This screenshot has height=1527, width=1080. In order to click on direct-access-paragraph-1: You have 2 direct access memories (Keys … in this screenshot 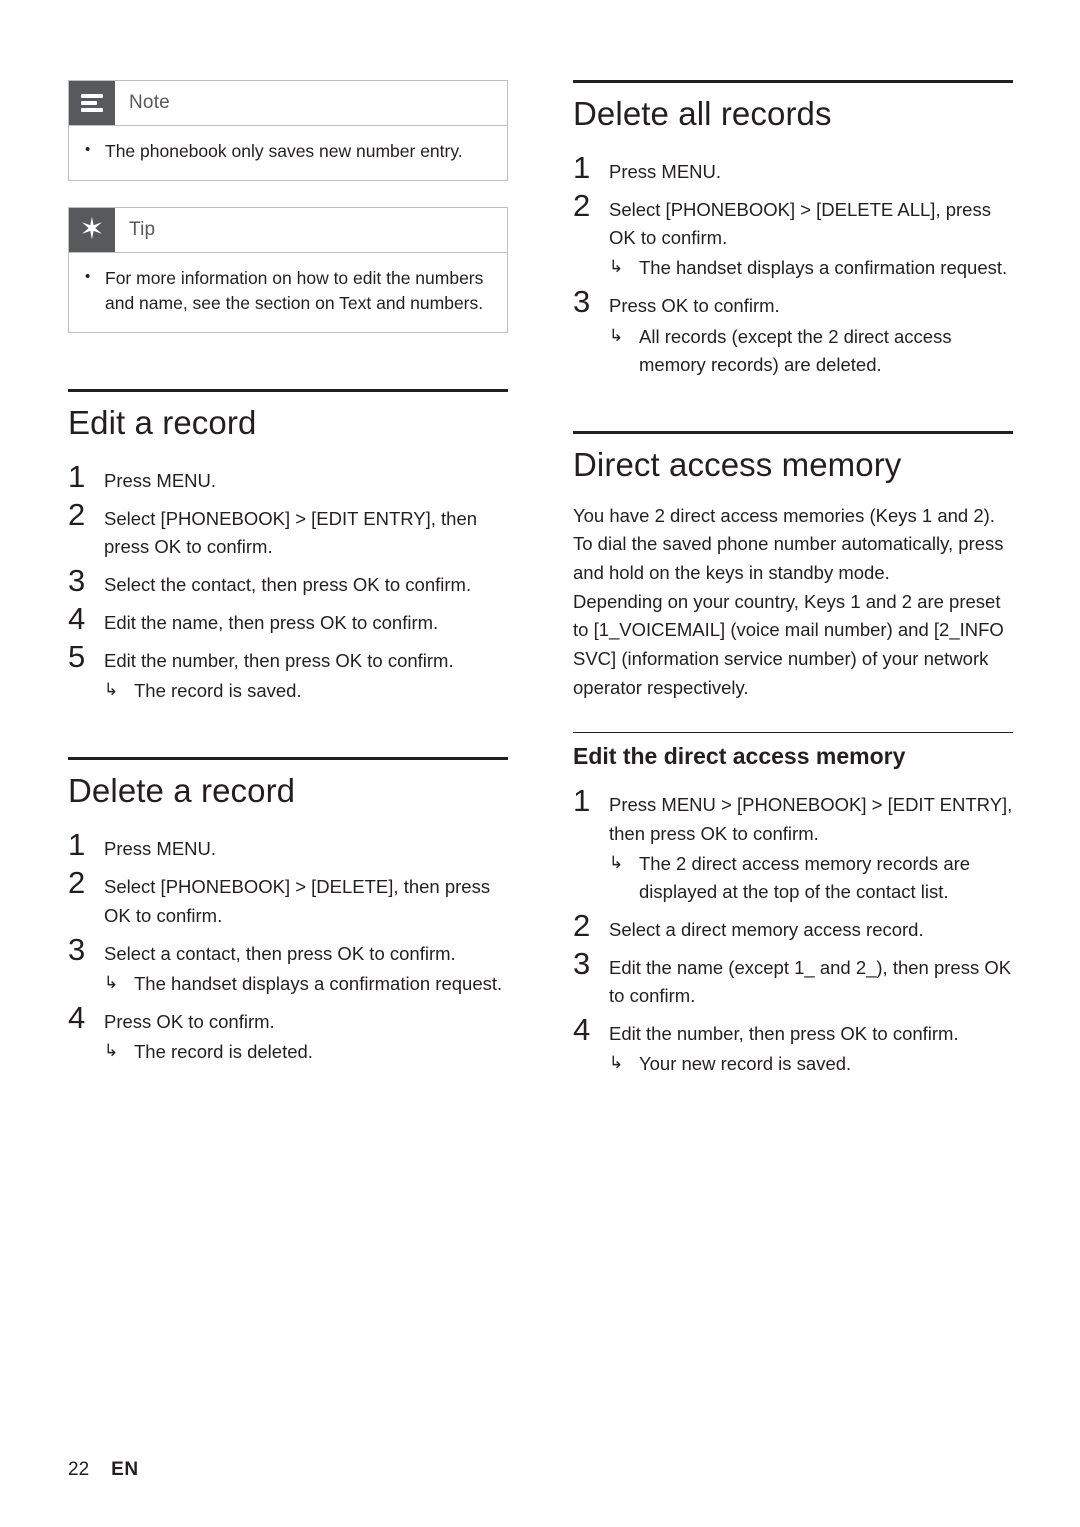, I will do `click(788, 544)`.